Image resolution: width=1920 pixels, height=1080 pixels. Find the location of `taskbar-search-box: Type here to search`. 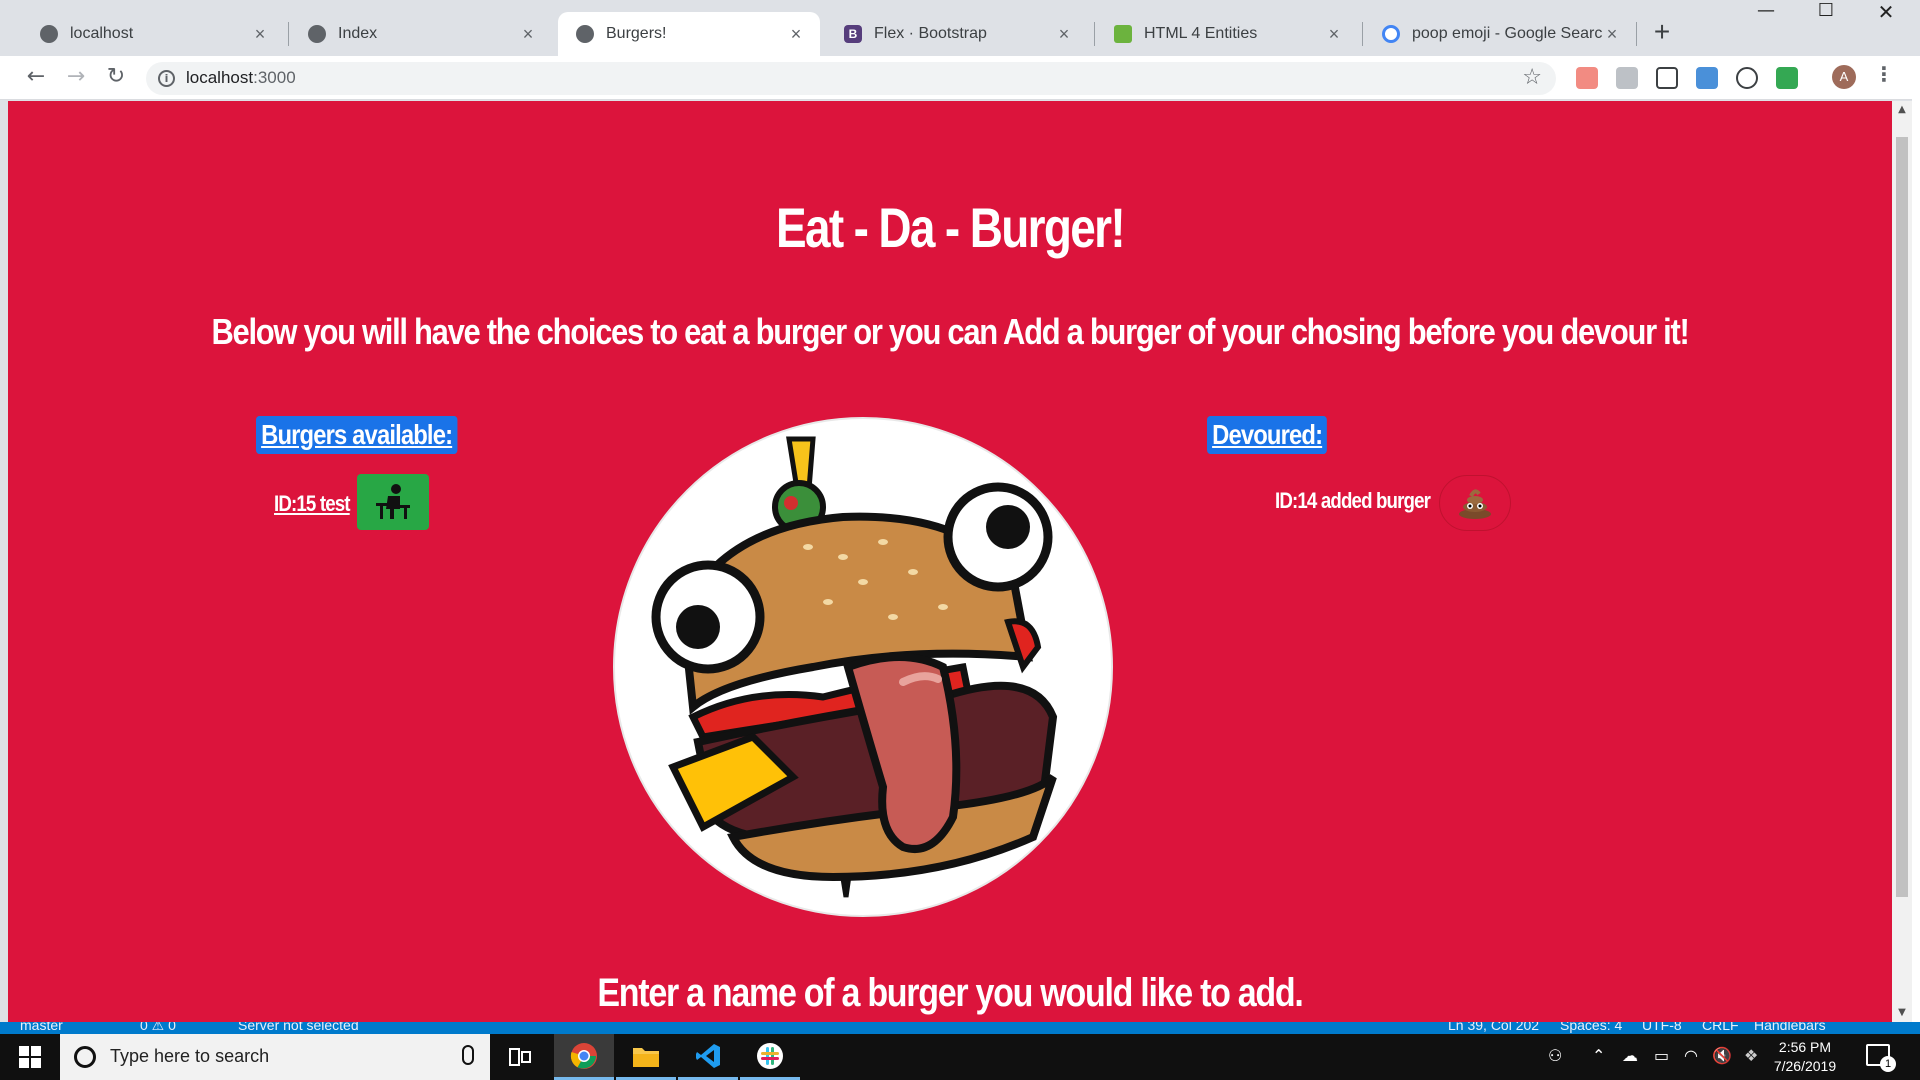

taskbar-search-box: Type here to search is located at coordinates (275, 1057).